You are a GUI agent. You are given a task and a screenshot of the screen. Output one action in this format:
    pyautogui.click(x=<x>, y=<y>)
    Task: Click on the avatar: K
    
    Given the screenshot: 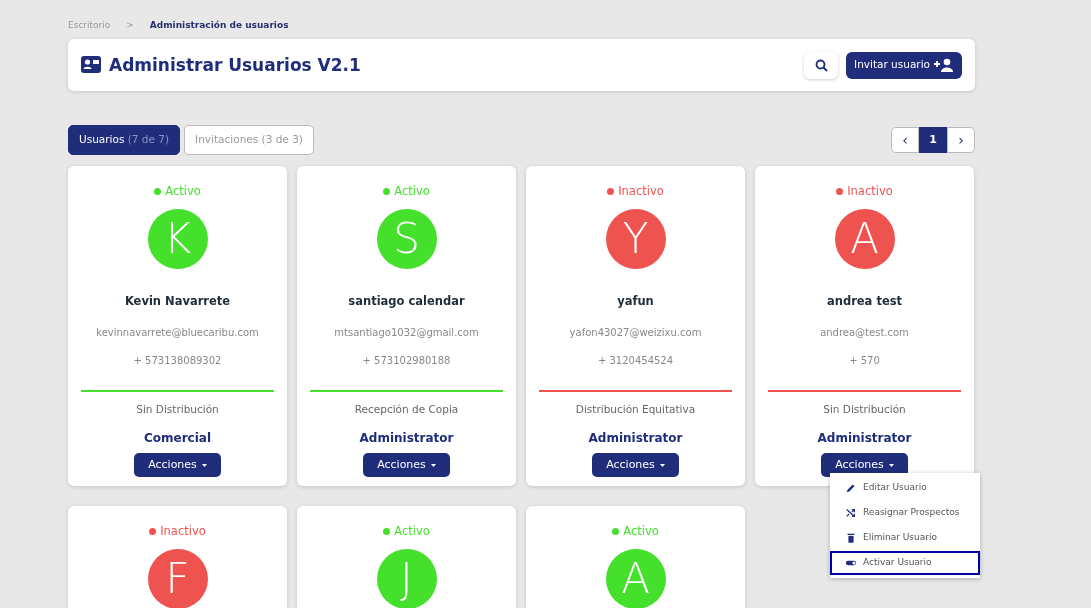 What is the action you would take?
    pyautogui.click(x=177, y=239)
    